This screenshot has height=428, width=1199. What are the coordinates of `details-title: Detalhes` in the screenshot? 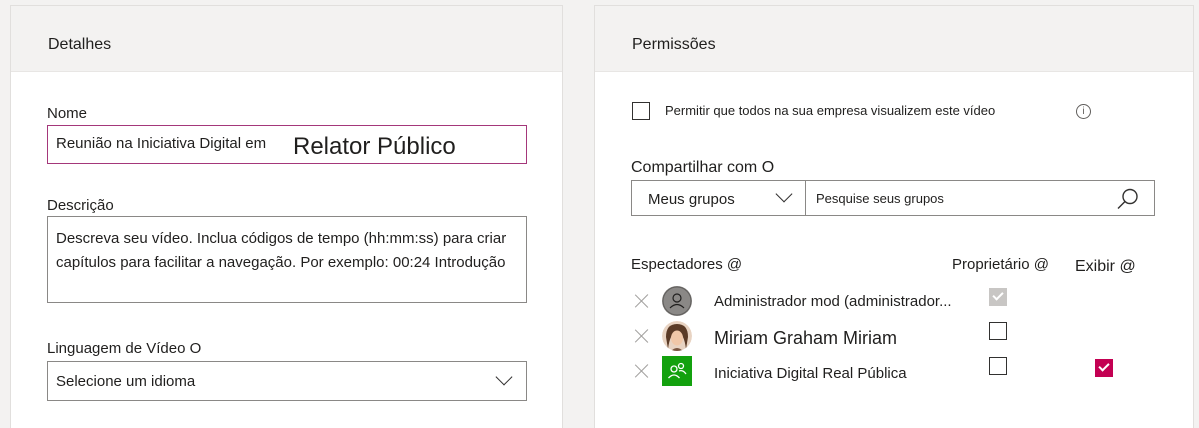 It's located at (80, 44).